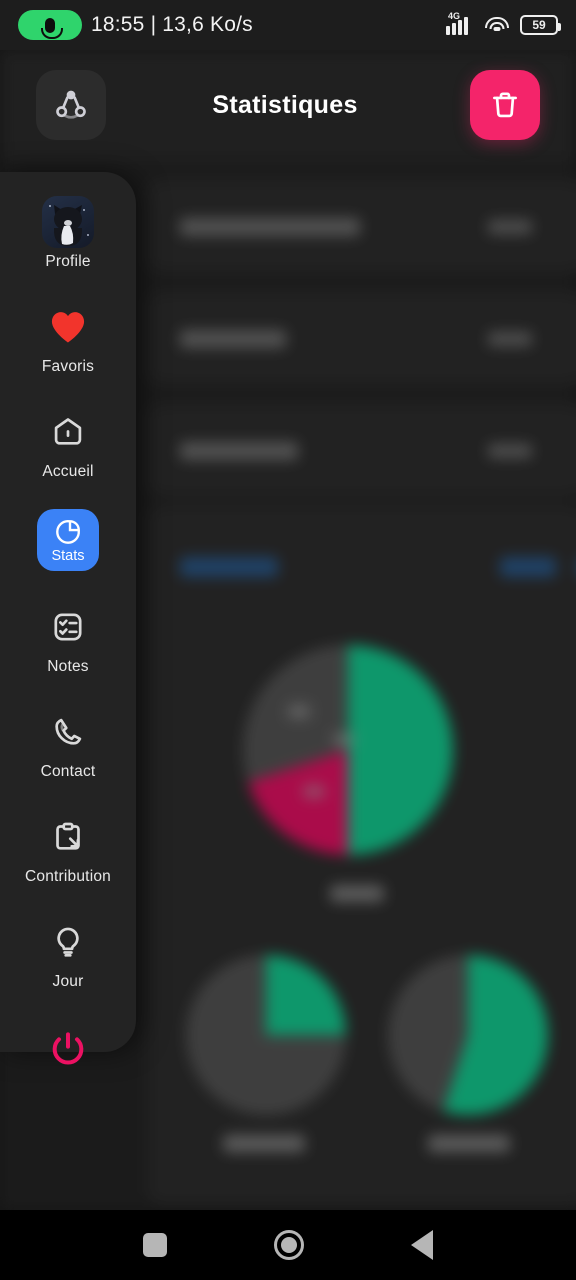  What do you see at coordinates (68, 555) in the screenshot?
I see `sidebar-item-label: Stats` at bounding box center [68, 555].